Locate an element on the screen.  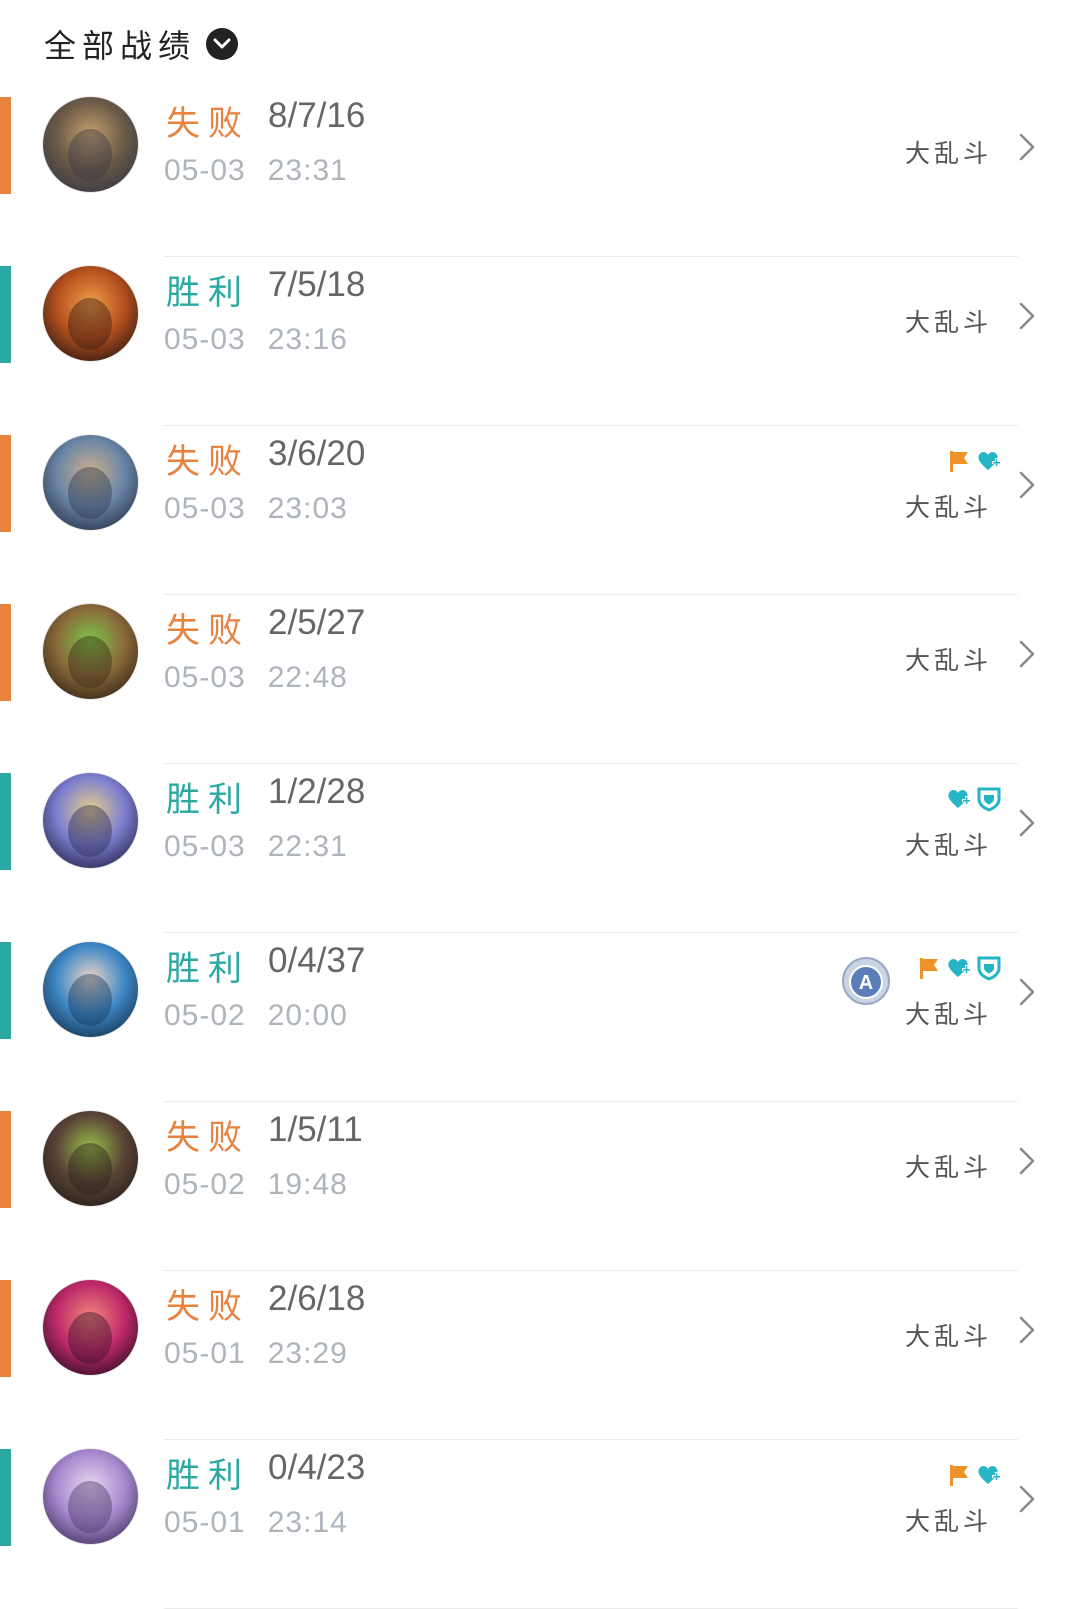
match-time: 23:29 is located at coordinates (307, 1353).